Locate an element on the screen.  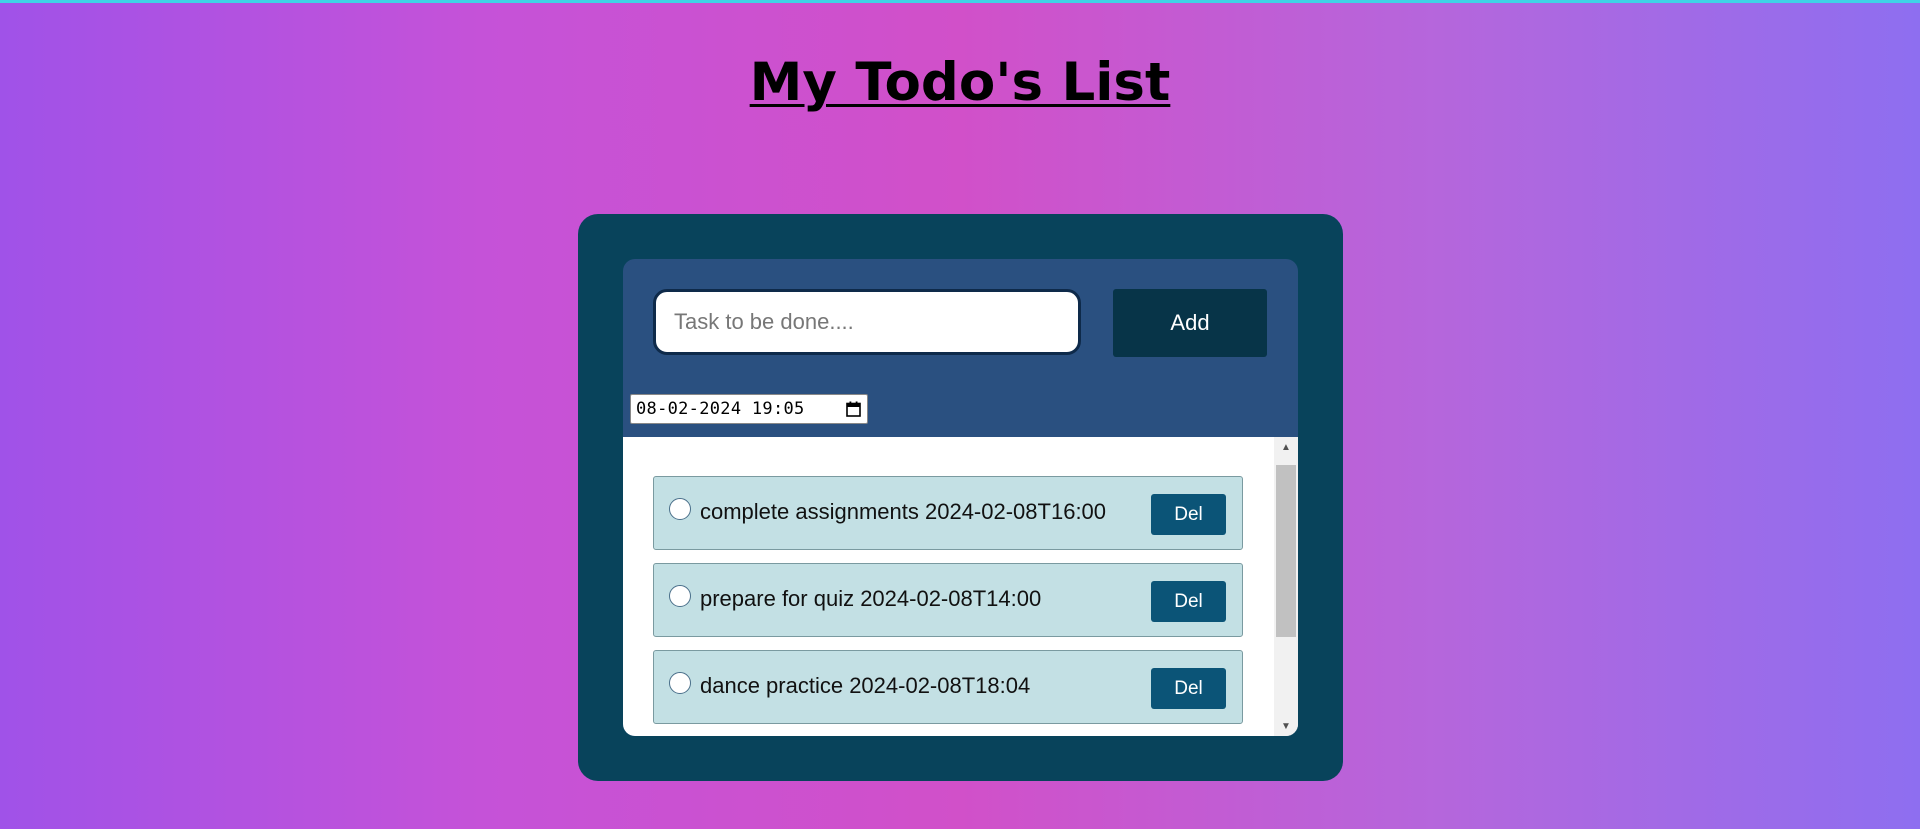
todo-text: prepare for quiz 2024-02-08T14:00 is located at coordinates (871, 598).